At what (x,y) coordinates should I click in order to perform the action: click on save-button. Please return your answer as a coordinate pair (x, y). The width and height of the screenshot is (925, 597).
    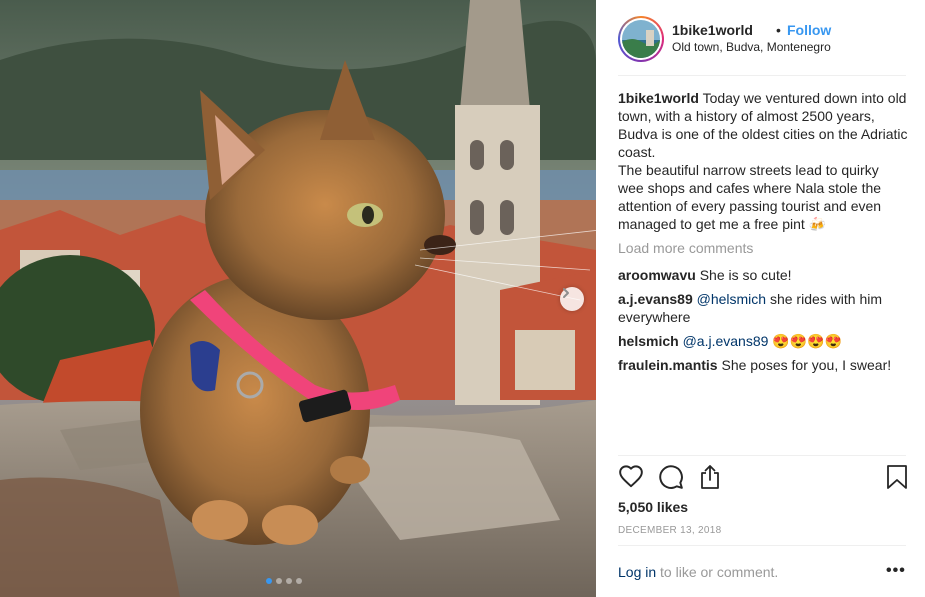
    Looking at the image, I should click on (897, 478).